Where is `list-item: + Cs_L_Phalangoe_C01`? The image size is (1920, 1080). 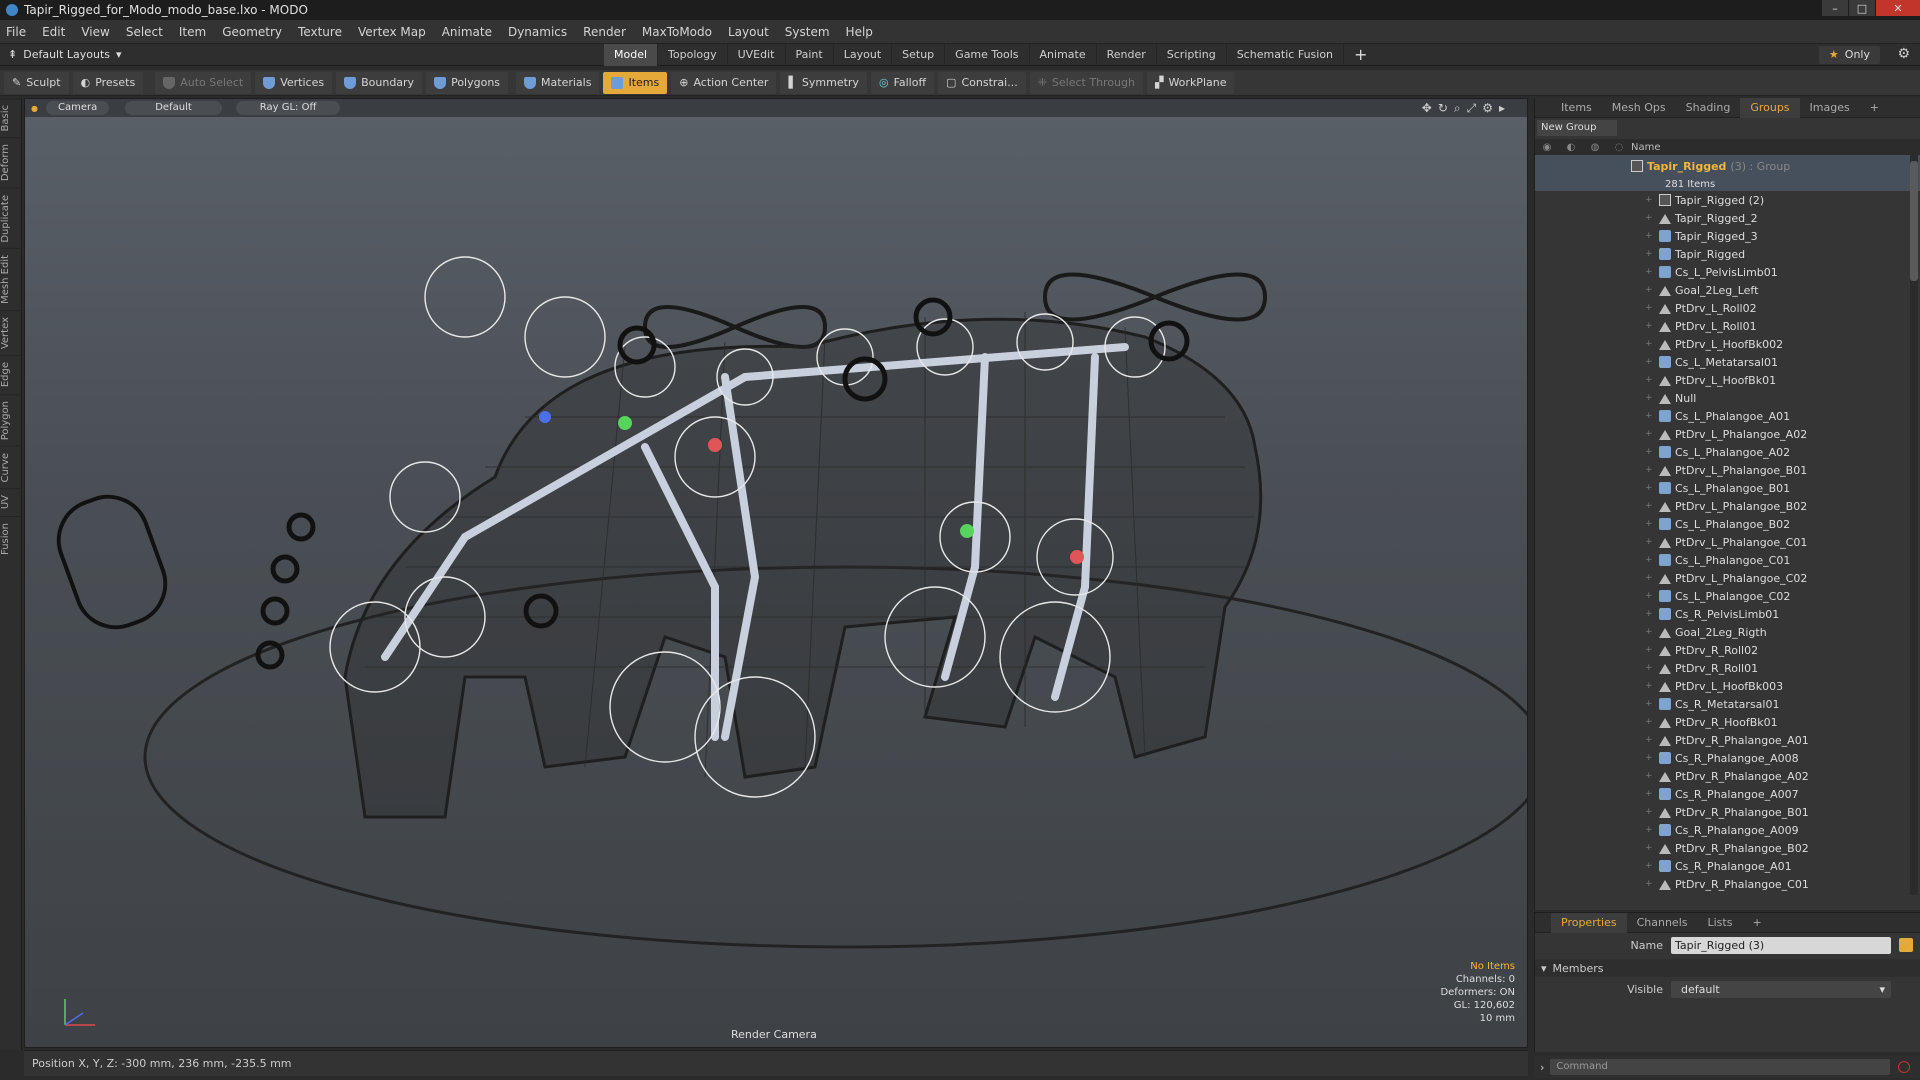 list-item: + Cs_L_Phalangoe_C01 is located at coordinates (1727, 560).